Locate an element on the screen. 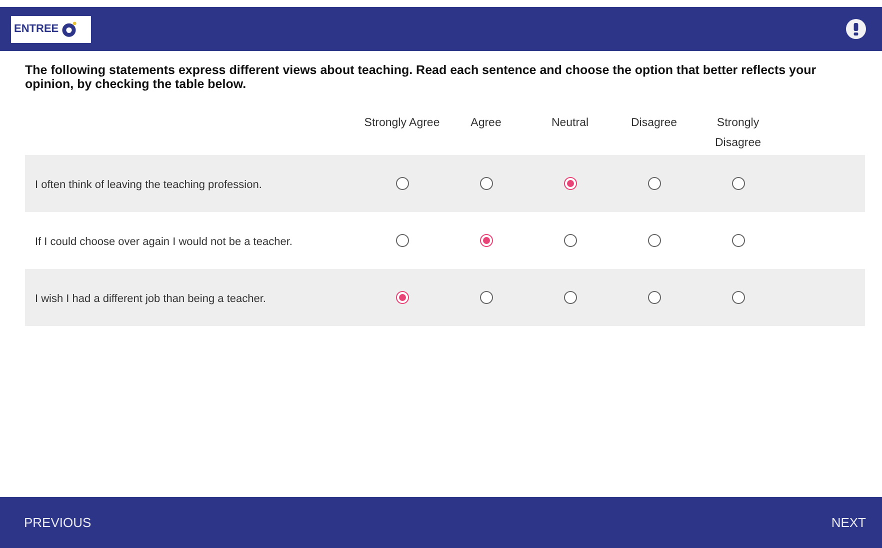  statement-text: I often think of leaving the teaching profession. is located at coordinates (148, 184).